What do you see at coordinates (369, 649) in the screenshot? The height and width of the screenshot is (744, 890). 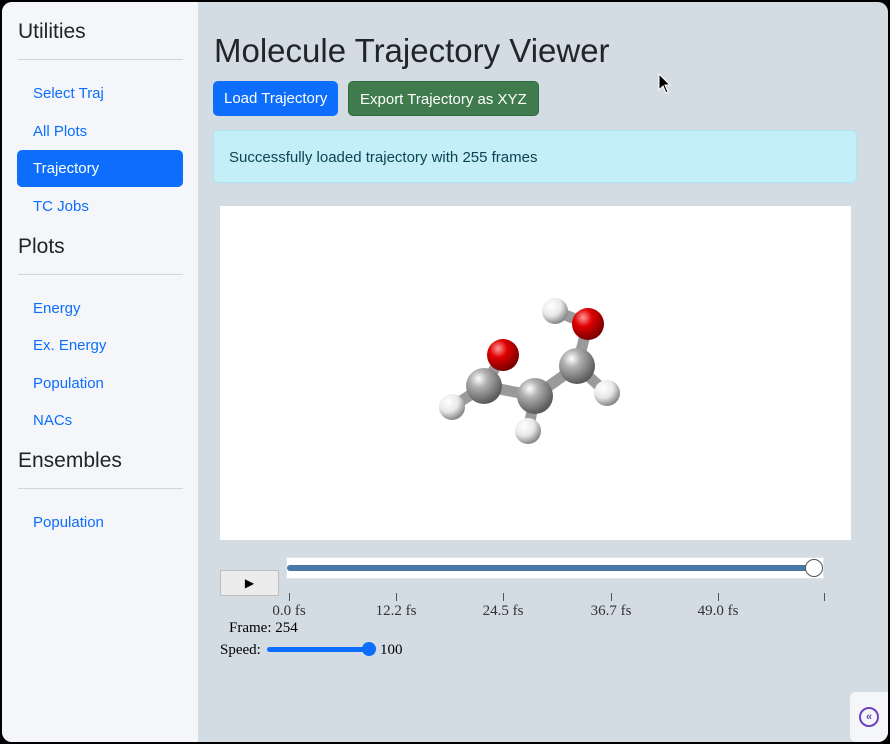 I see `speed-slider-thumb` at bounding box center [369, 649].